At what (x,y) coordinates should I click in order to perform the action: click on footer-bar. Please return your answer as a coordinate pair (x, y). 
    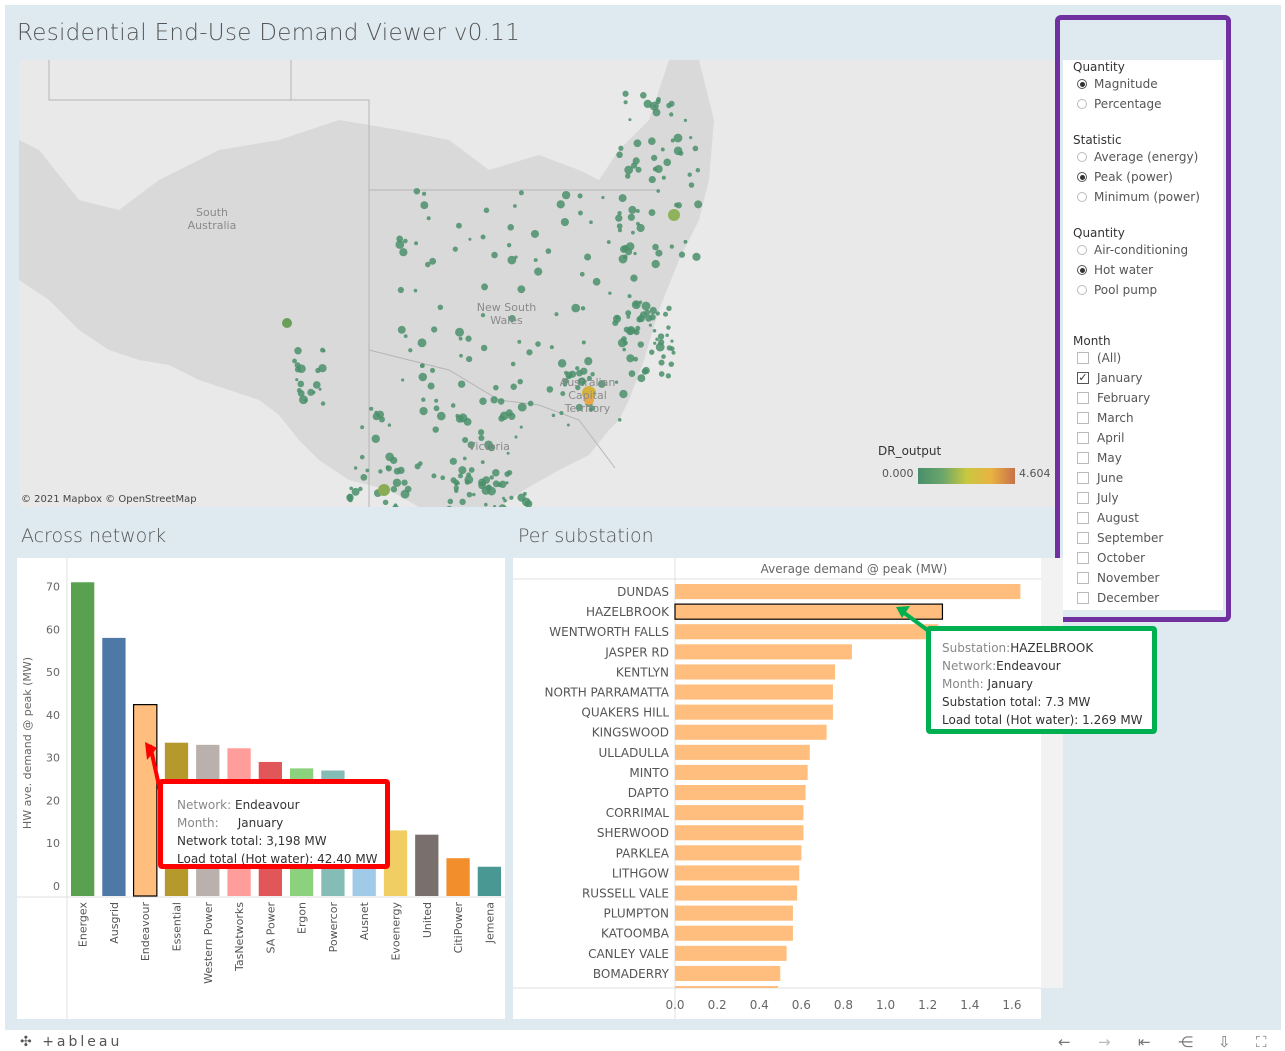
    Looking at the image, I should click on (642, 1040).